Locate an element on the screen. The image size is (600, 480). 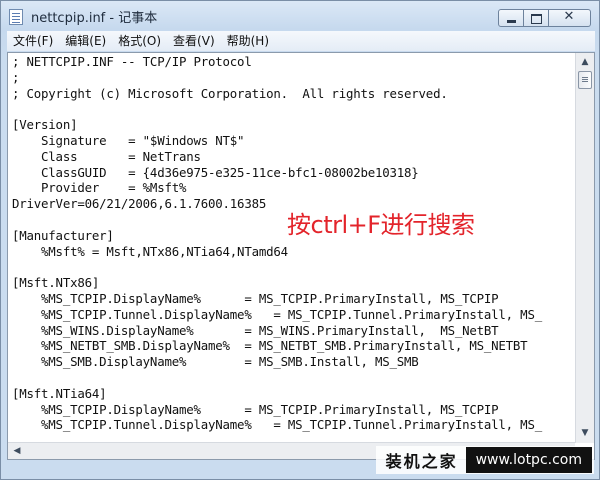
scroll-up-icon: ▲ is located at coordinates (585, 62).